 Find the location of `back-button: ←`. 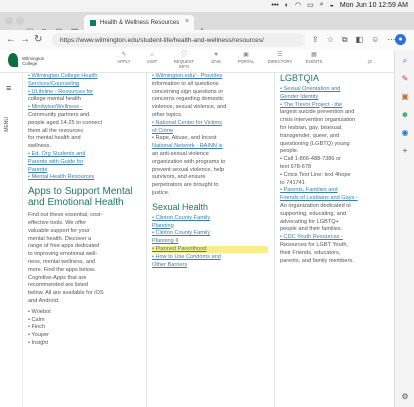

back-button: ← is located at coordinates (11, 39).